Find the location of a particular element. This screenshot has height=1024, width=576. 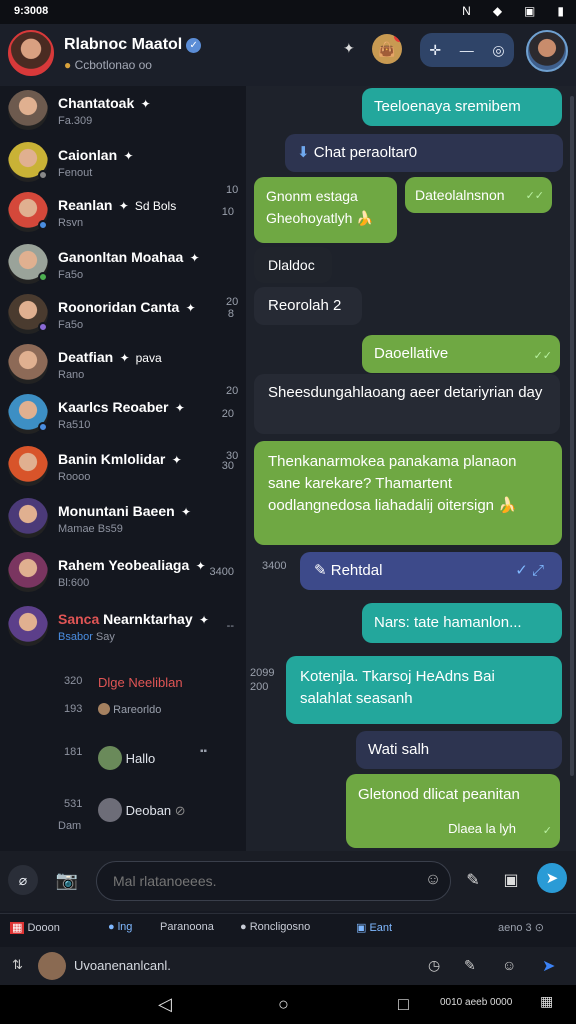

sub-thread-time: 181 is located at coordinates (73, 752).